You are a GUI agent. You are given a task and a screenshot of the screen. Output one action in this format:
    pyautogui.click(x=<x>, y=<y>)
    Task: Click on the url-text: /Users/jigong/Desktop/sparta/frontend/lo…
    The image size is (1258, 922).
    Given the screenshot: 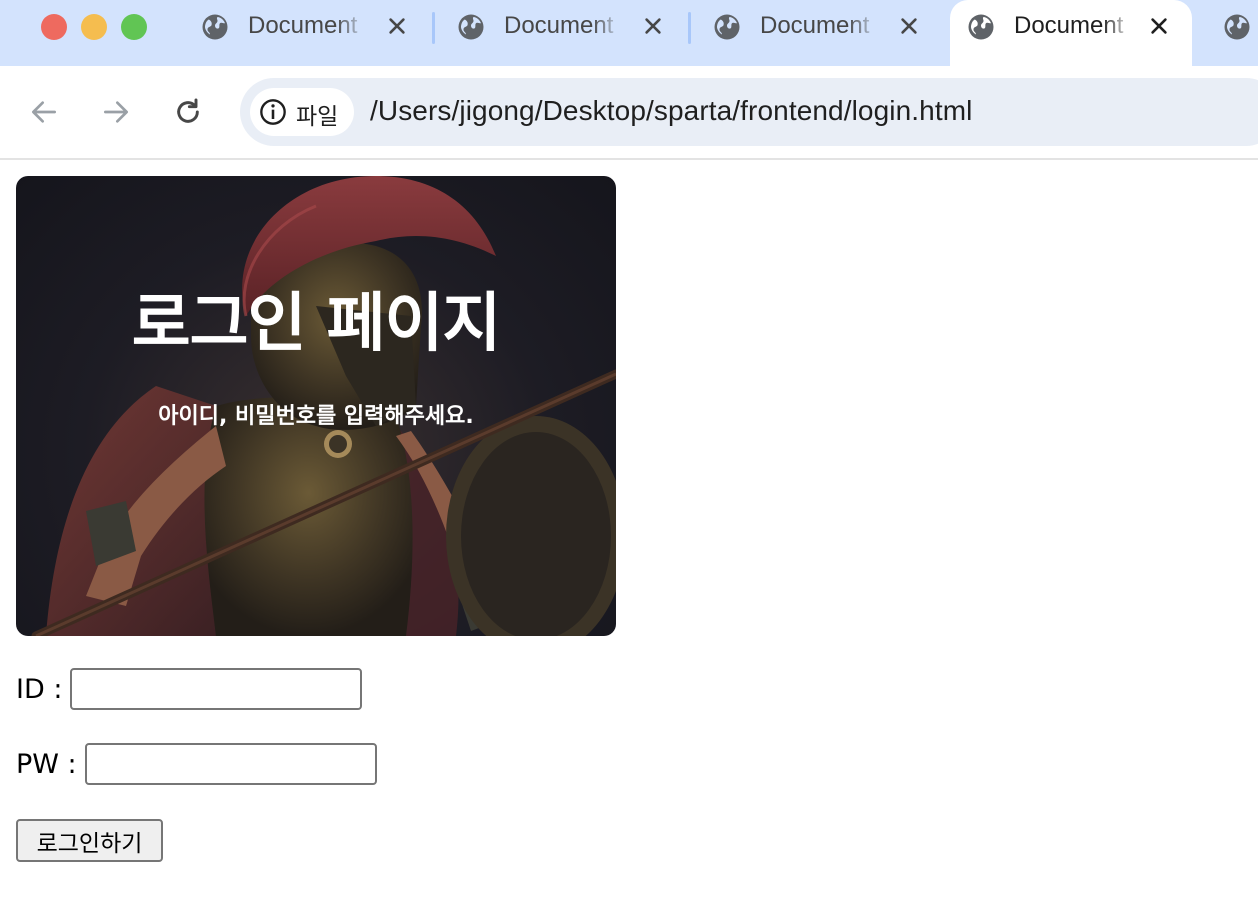 What is the action you would take?
    pyautogui.click(x=671, y=111)
    